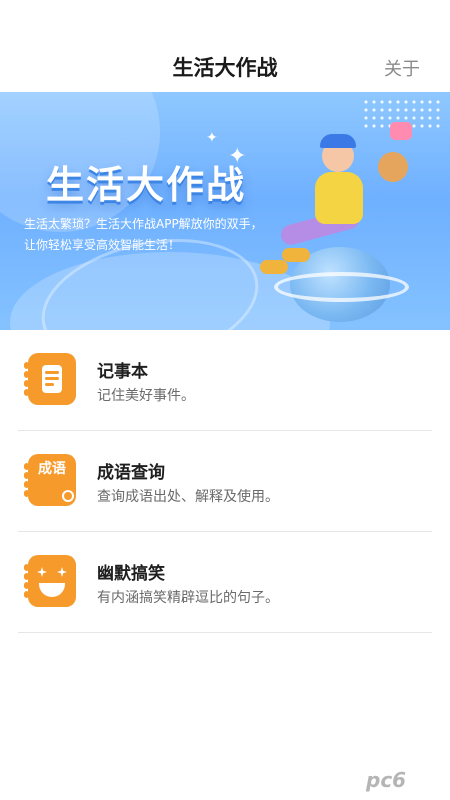  I want to click on list-item-notepad: 记事本 记住美好事件。, so click(225, 380).